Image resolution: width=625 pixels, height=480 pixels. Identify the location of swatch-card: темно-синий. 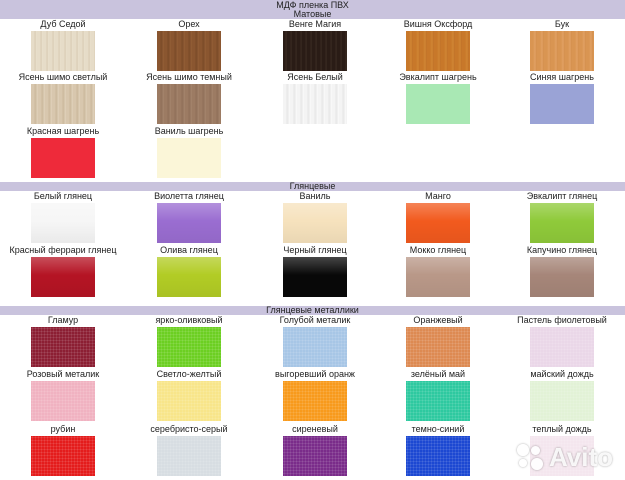
(438, 450).